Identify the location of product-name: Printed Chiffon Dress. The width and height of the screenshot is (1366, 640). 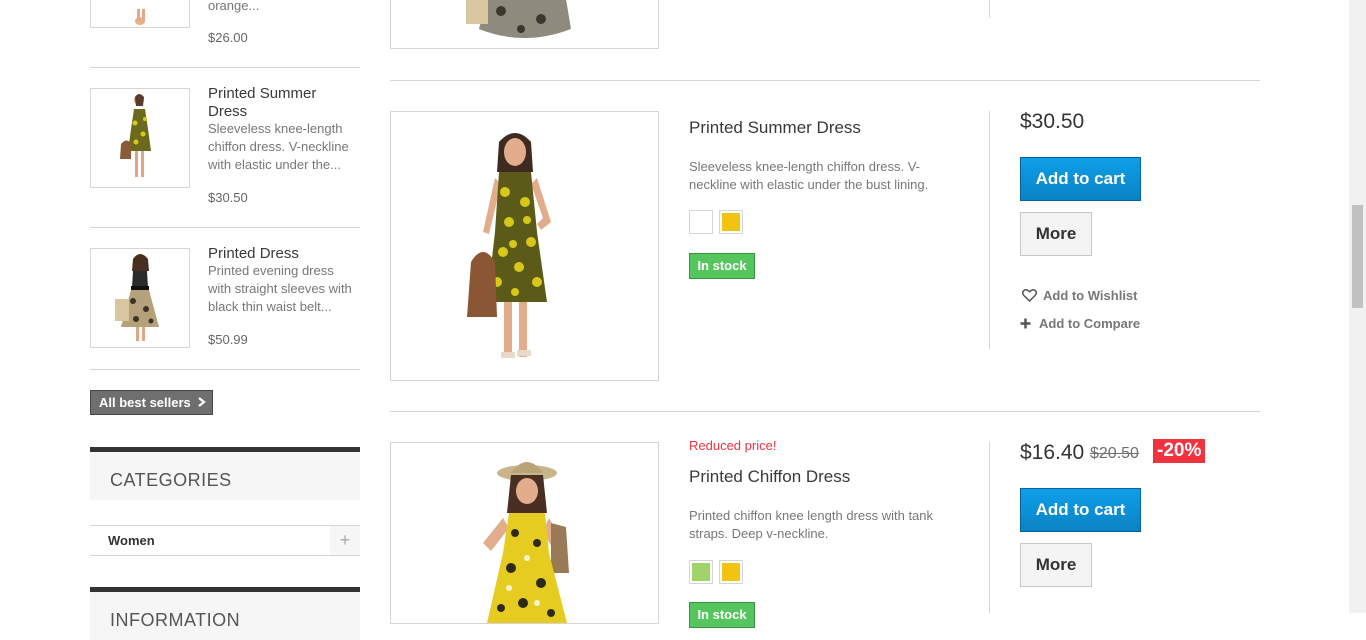
(769, 477).